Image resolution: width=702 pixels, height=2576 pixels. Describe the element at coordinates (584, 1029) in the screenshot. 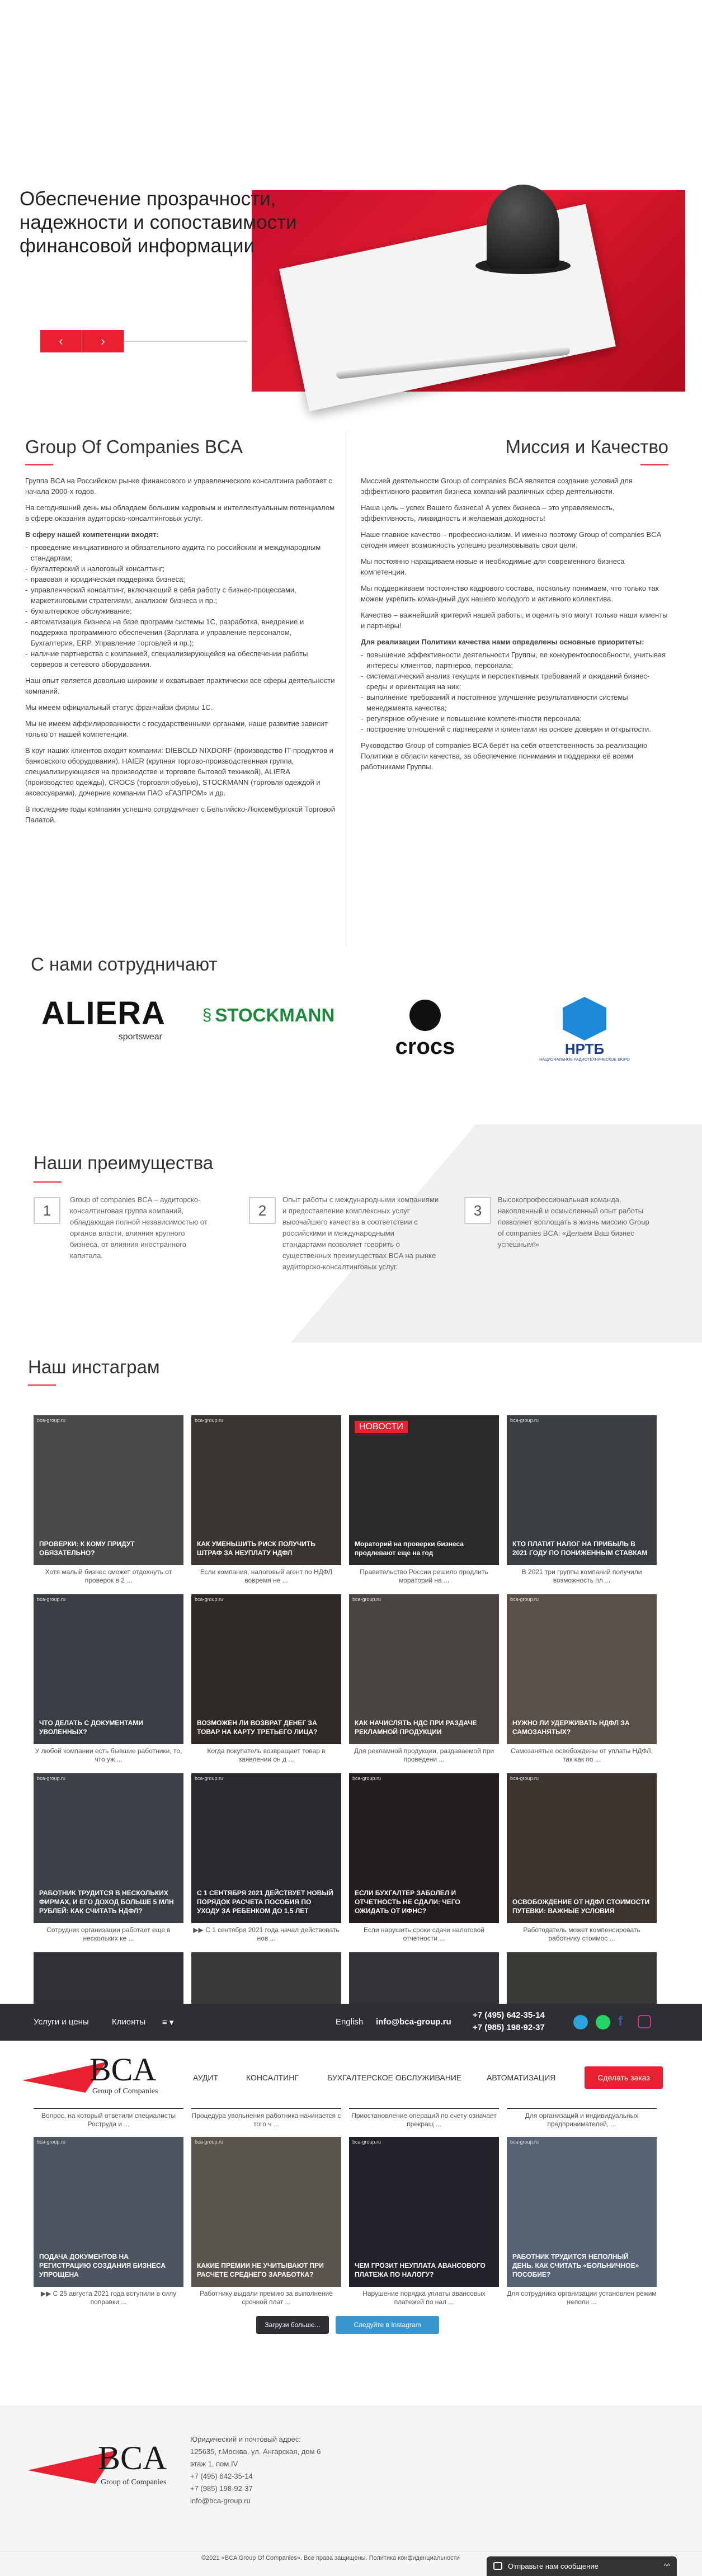

I see `partner-logo-nrtb: НРТБ НАЦИОНАЛЬНОЕ РАДИОТЕХНИЧЕСКОЕ БЮРО` at that location.